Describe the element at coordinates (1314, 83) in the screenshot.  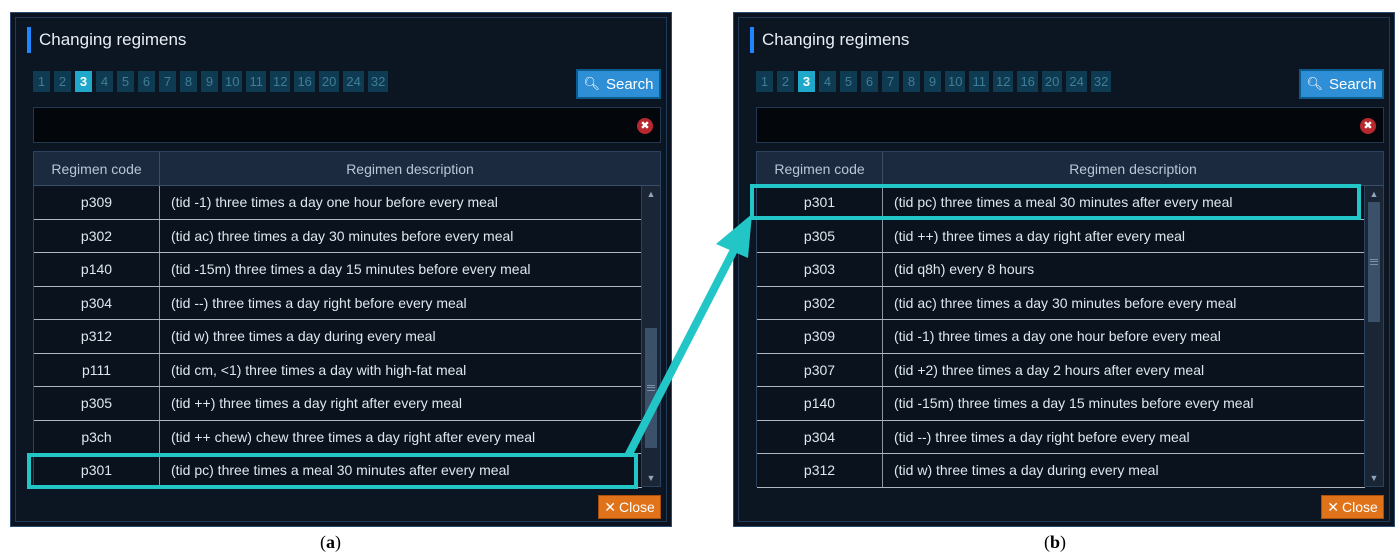
I see `search-icon: 🔍︎` at that location.